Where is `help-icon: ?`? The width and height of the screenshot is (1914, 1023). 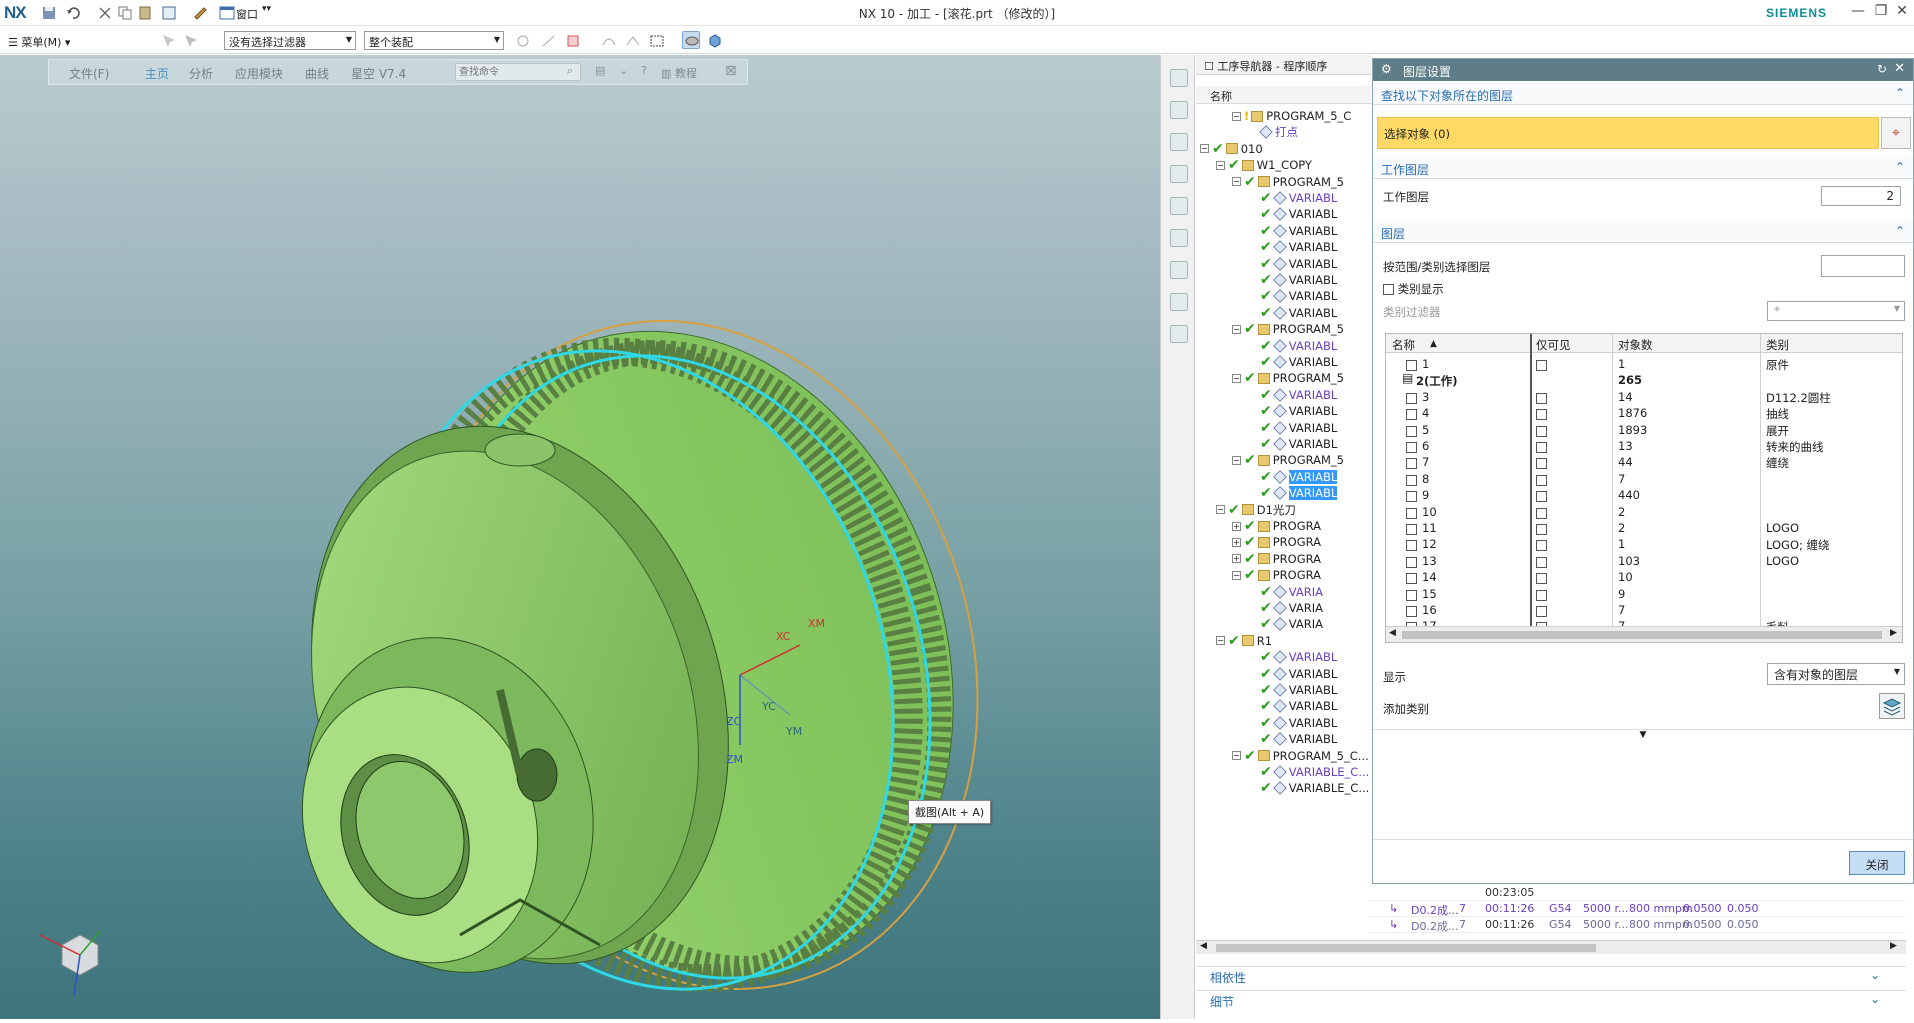 help-icon: ? is located at coordinates (644, 70).